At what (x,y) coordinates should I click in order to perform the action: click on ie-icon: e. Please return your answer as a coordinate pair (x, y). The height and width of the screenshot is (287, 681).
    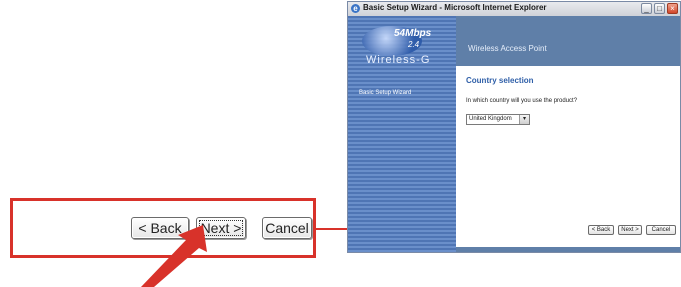
    Looking at the image, I should click on (355, 8).